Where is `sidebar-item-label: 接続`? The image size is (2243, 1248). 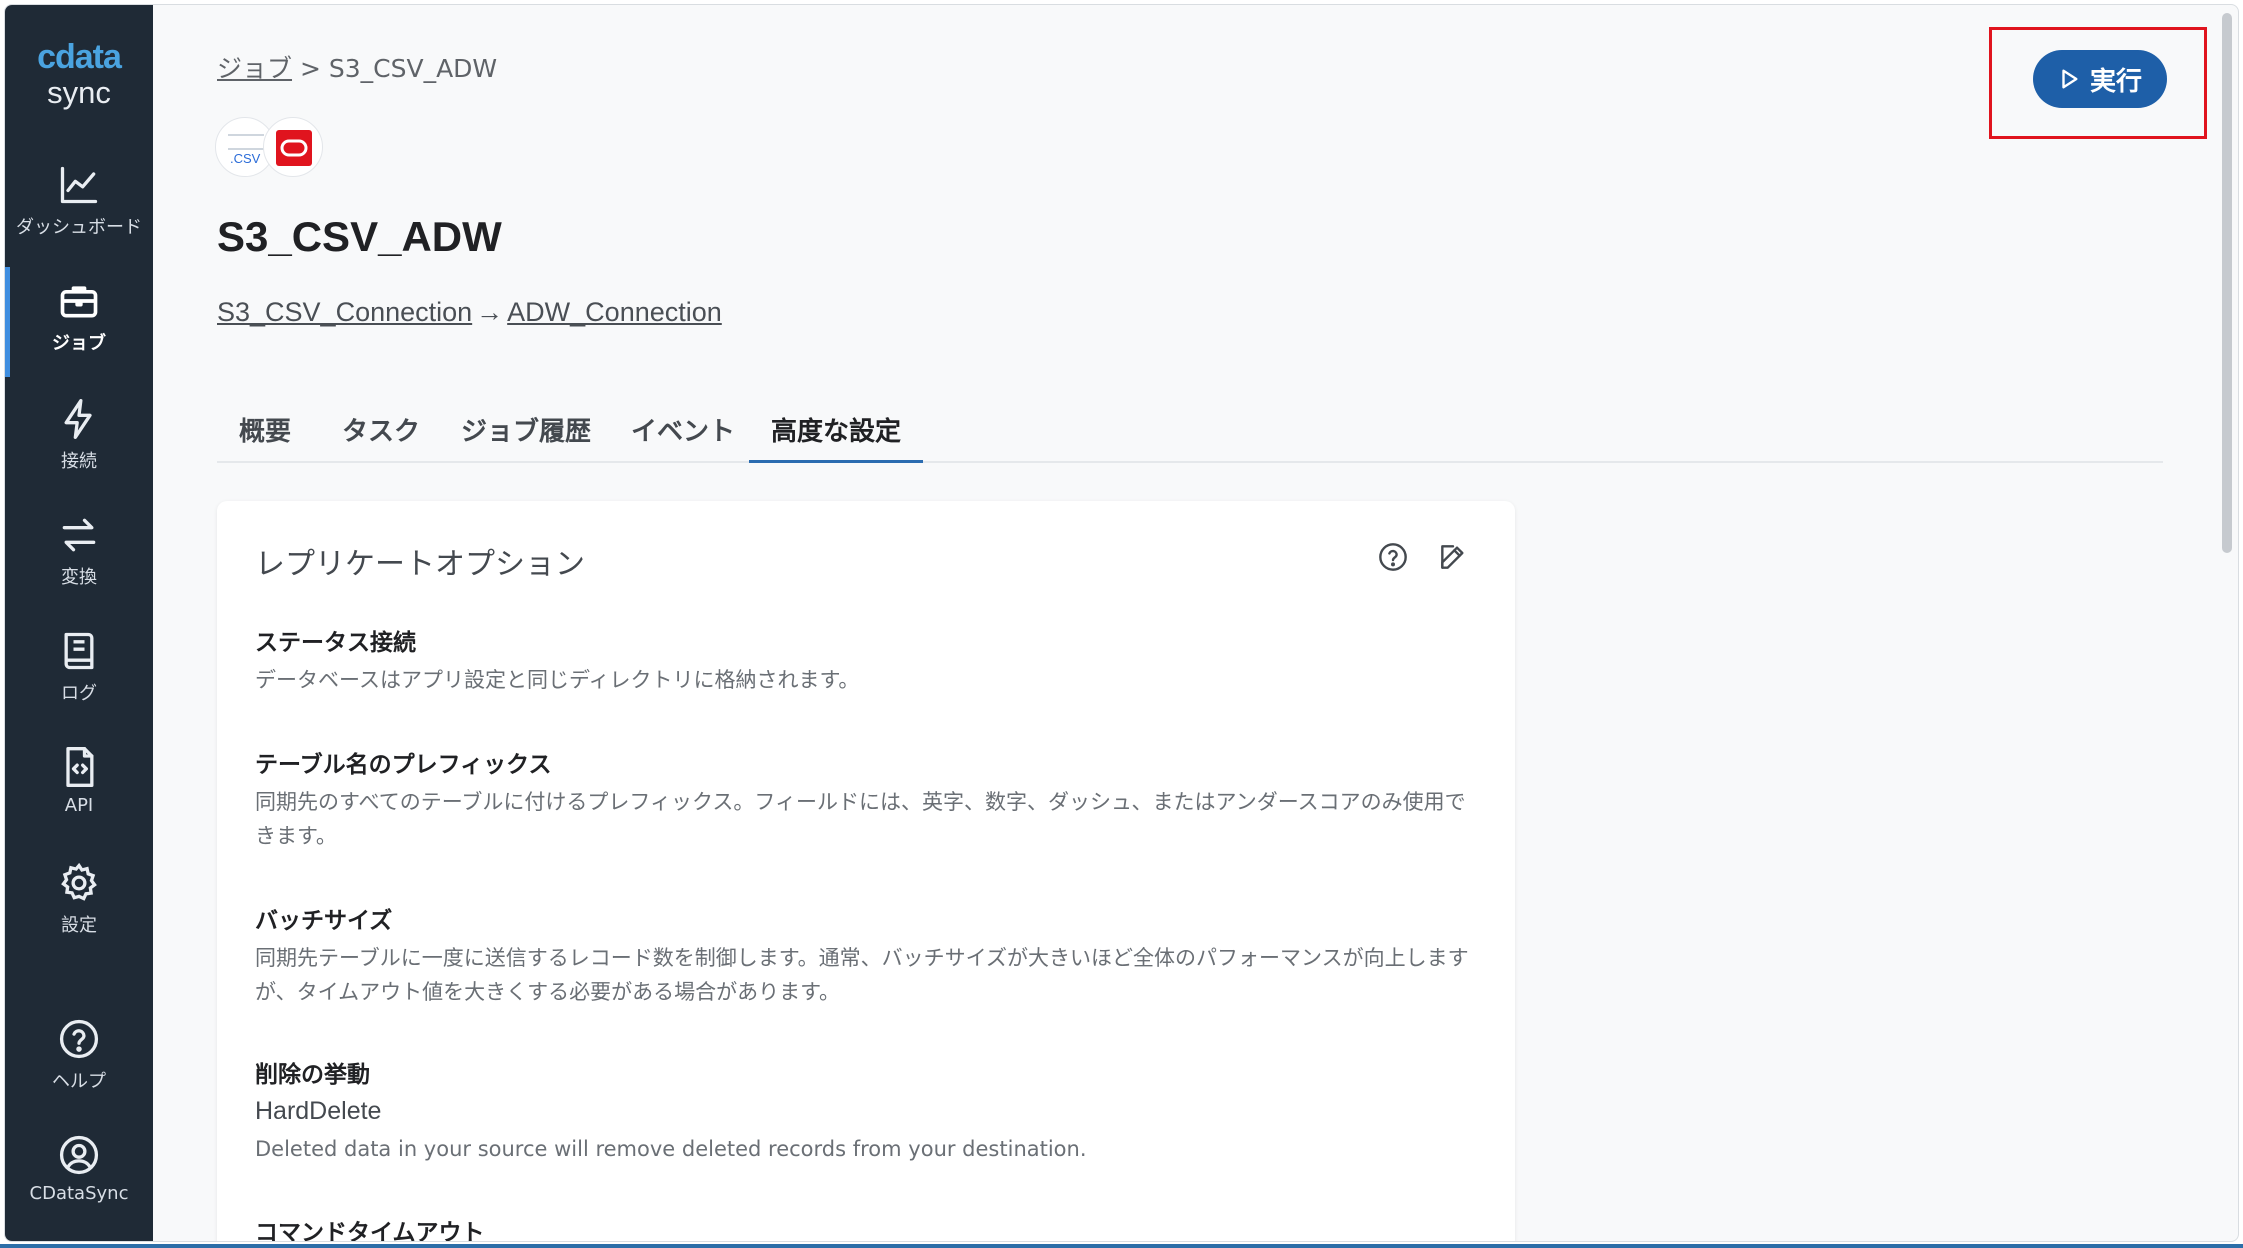
sidebar-item-label: 接続 is located at coordinates (79, 461).